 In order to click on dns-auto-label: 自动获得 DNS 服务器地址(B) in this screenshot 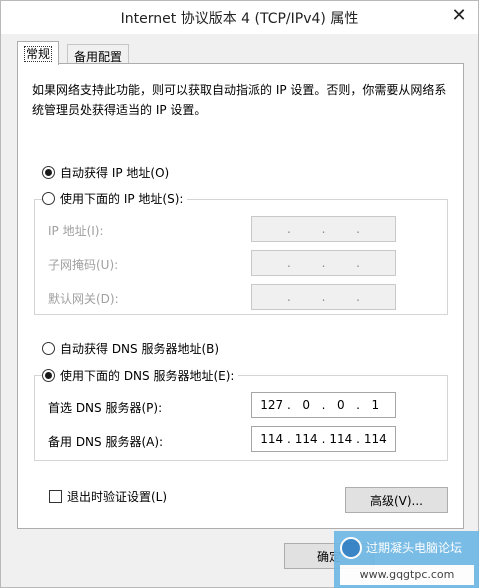, I will do `click(140, 348)`.